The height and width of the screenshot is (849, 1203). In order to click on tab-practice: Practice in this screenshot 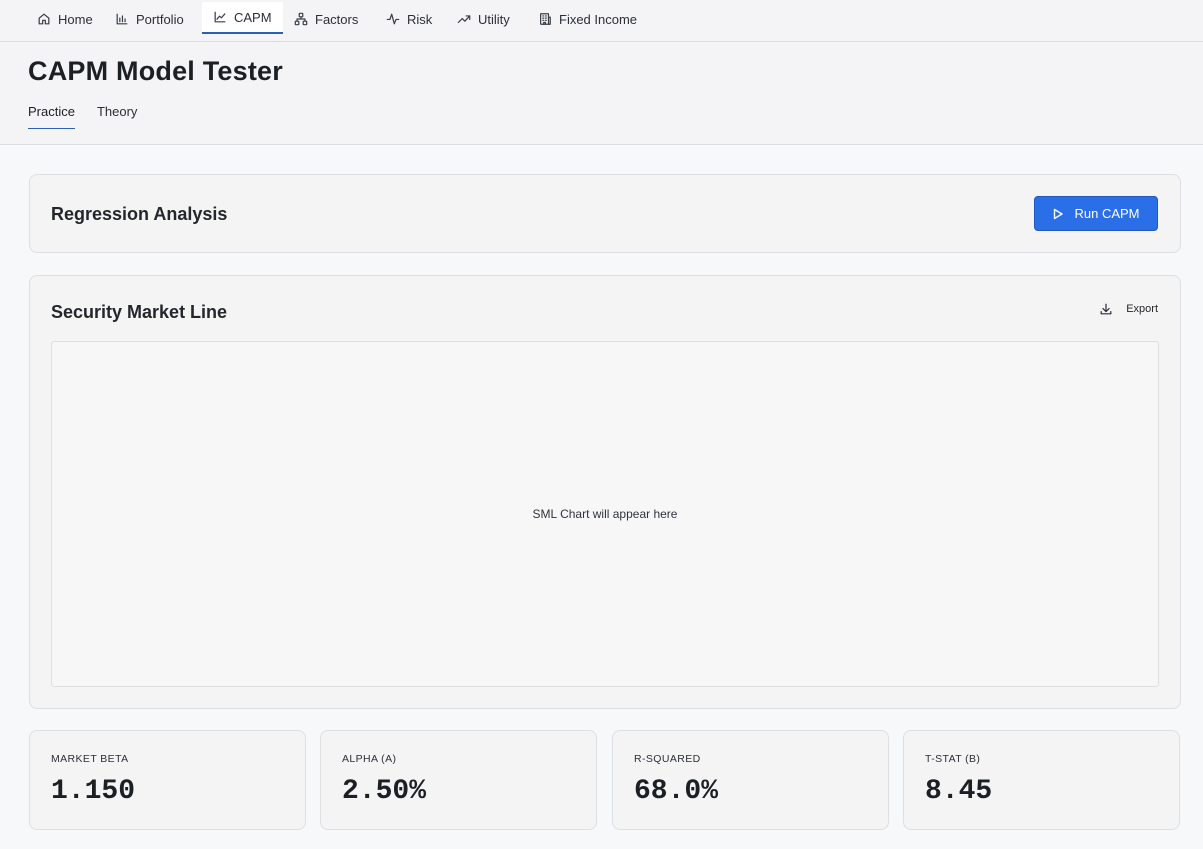, I will do `click(51, 116)`.